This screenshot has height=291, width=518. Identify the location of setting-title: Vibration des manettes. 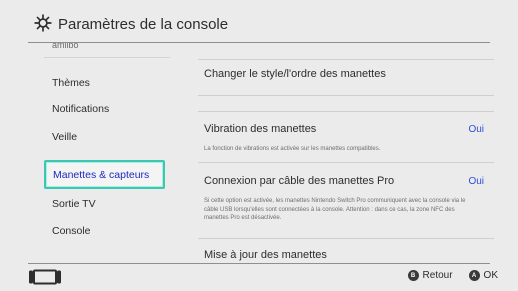
(260, 129).